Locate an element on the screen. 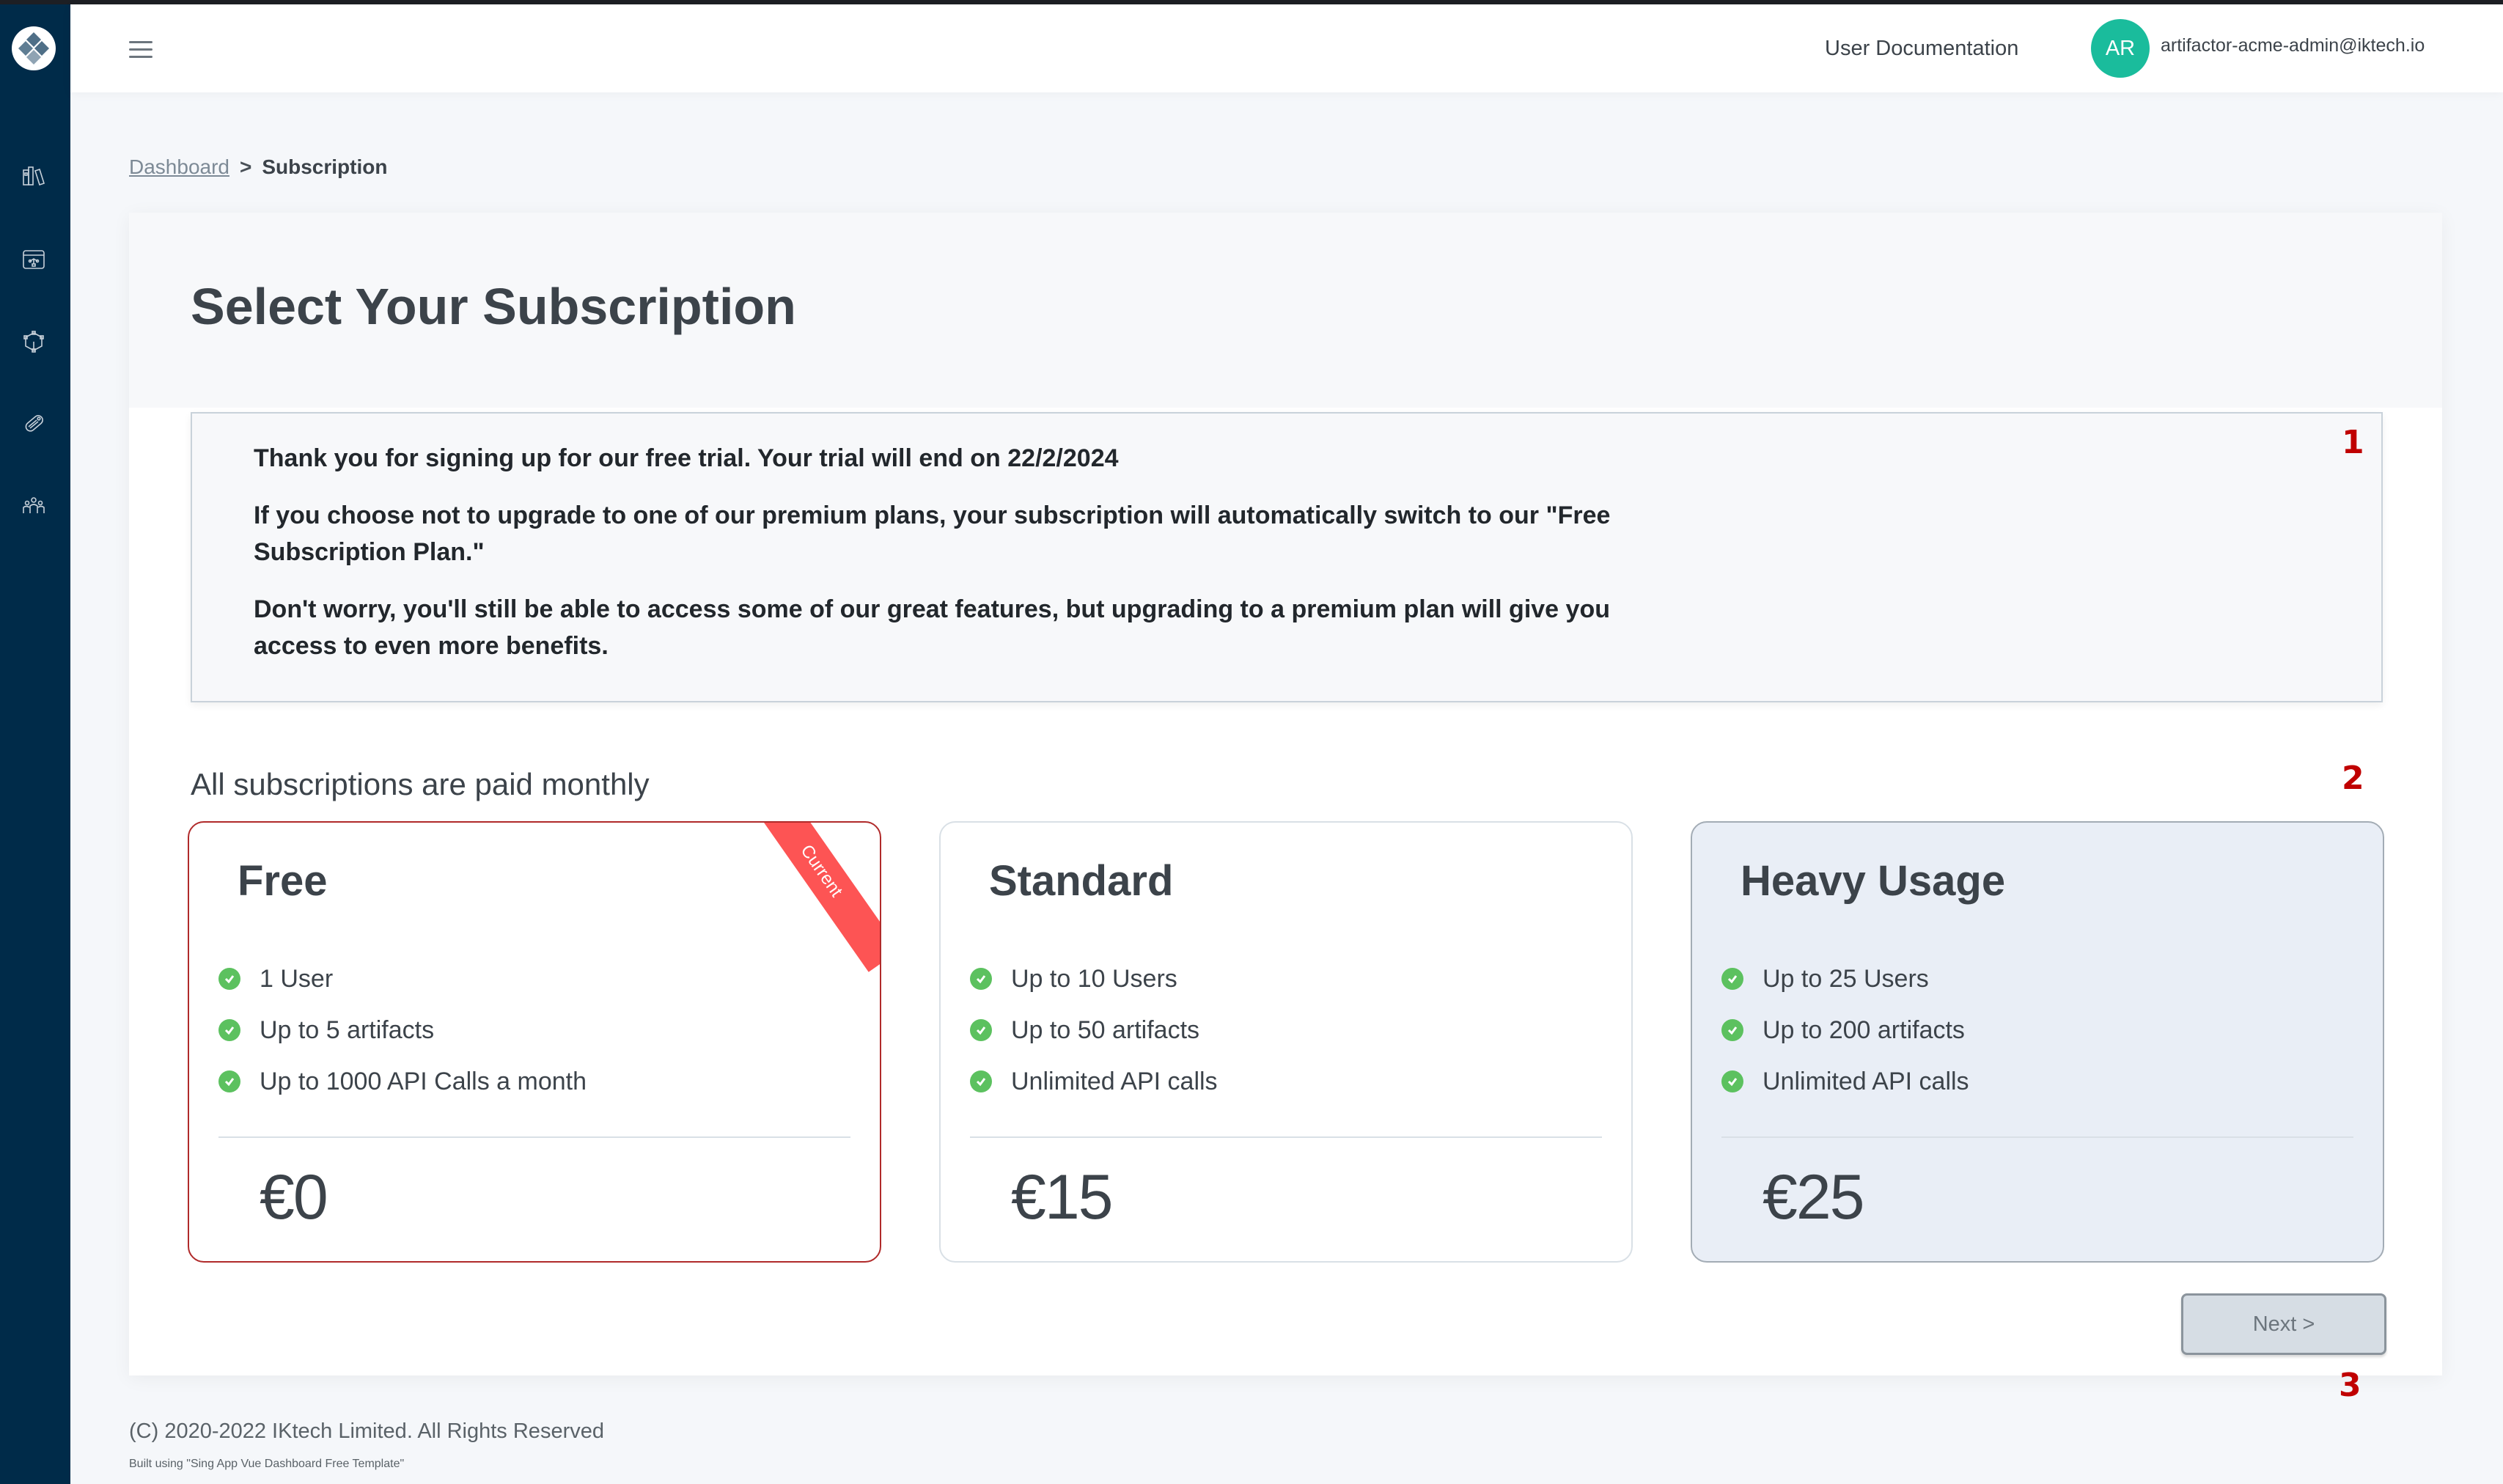 The height and width of the screenshot is (1484, 2503). feature-label: Up to 25 Users is located at coordinates (1846, 979).